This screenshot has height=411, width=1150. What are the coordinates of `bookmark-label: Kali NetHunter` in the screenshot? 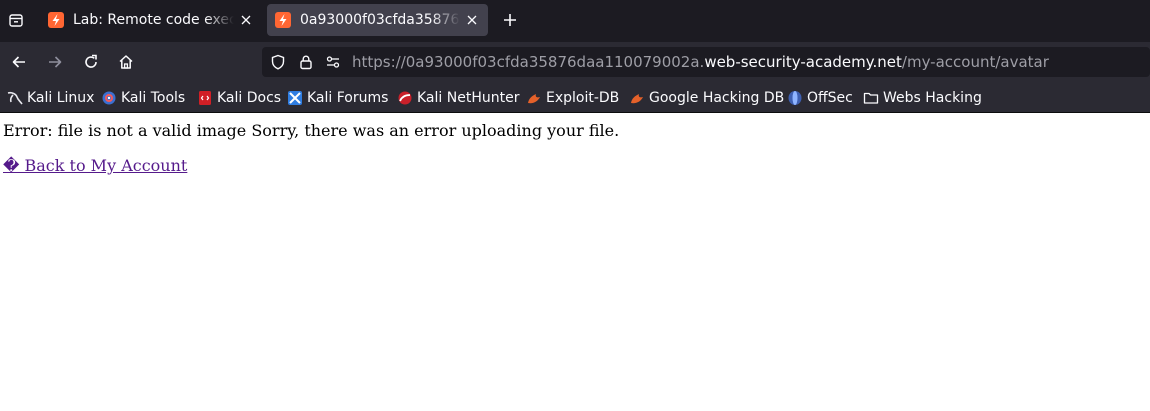 It's located at (468, 98).